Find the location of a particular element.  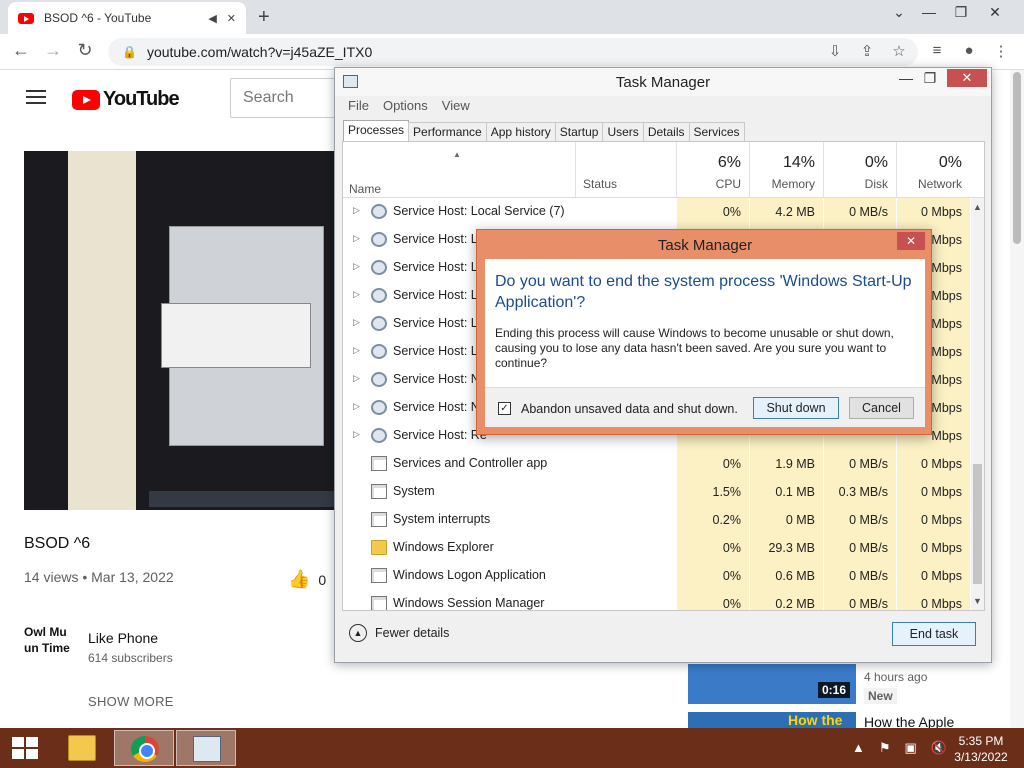

restore-button: ❐ is located at coordinates (961, 12).